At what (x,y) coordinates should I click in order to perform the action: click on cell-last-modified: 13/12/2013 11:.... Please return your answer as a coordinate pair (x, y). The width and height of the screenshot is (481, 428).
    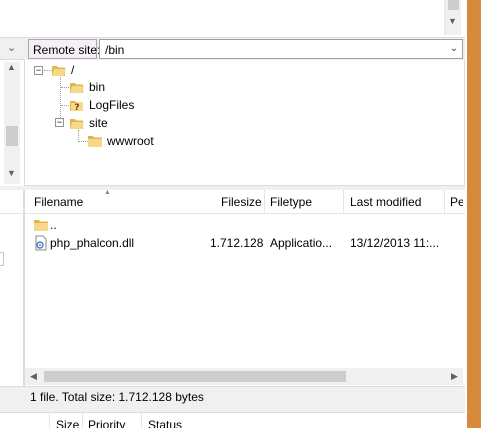
    Looking at the image, I should click on (394, 243).